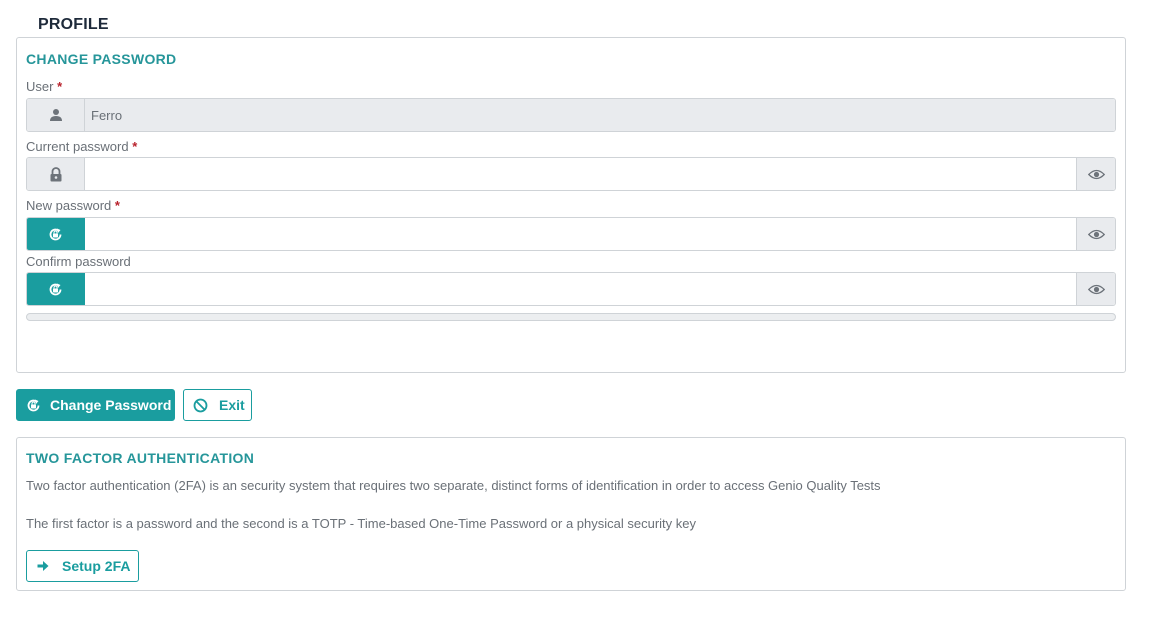  What do you see at coordinates (580, 234) in the screenshot?
I see `new-password-input` at bounding box center [580, 234].